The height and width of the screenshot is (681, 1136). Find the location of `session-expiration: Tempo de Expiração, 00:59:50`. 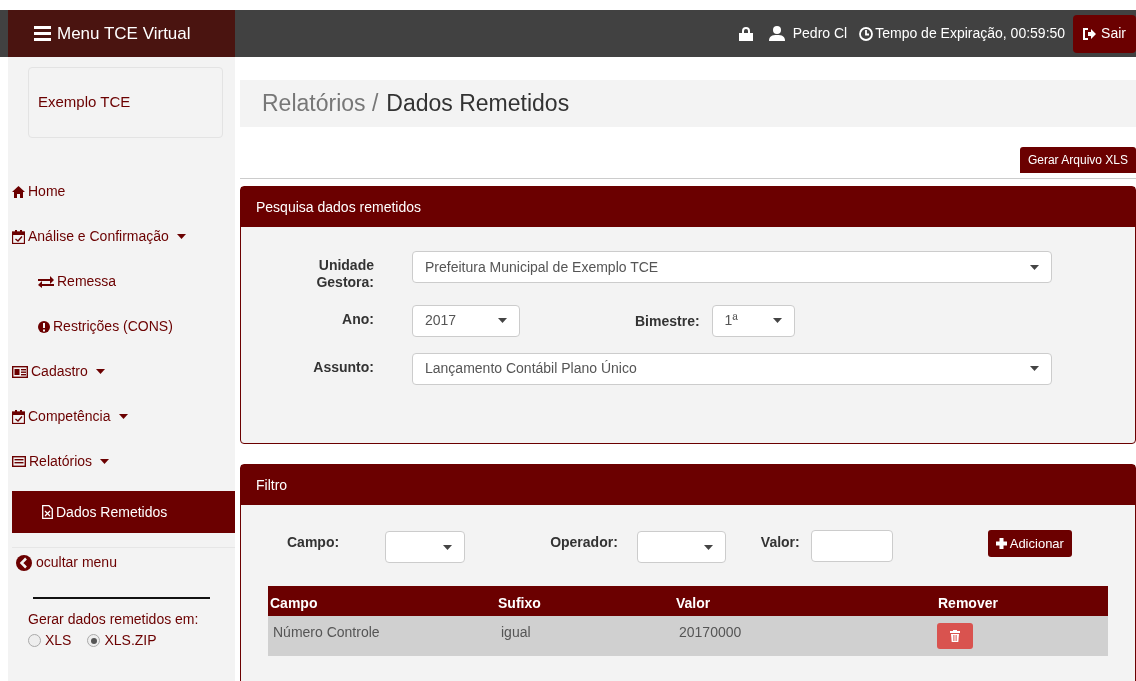

session-expiration: Tempo de Expiração, 00:59:50 is located at coordinates (970, 33).